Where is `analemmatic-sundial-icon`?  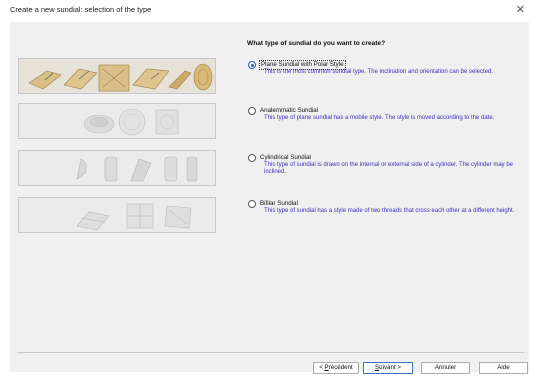 analemmatic-sundial-icon is located at coordinates (131, 122).